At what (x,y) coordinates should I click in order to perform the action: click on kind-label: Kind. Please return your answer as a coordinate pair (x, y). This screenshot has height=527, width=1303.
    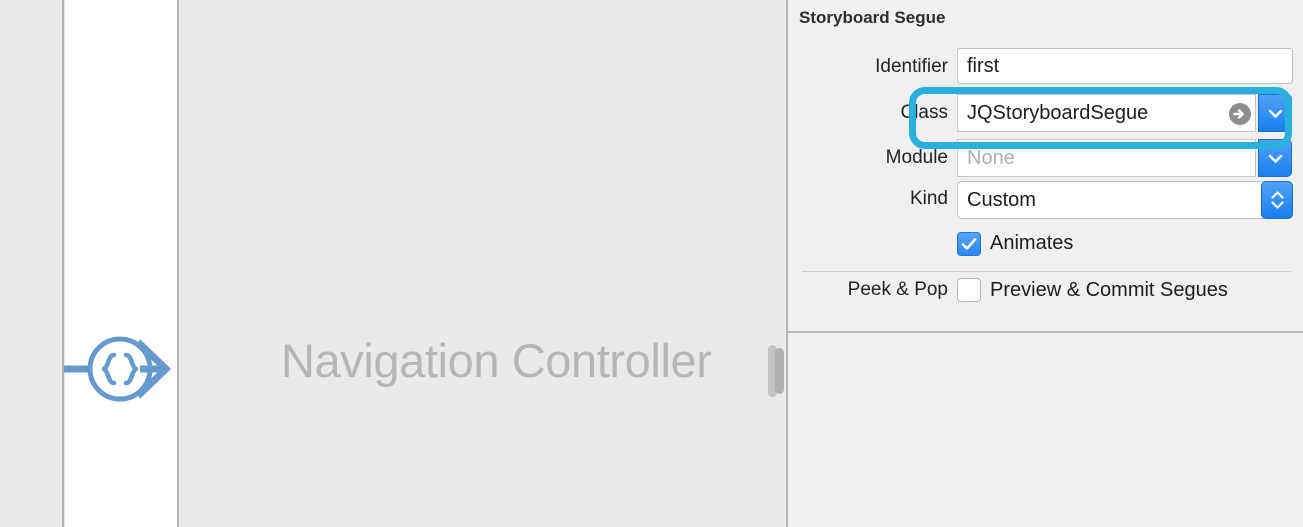
    Looking at the image, I should click on (928, 198).